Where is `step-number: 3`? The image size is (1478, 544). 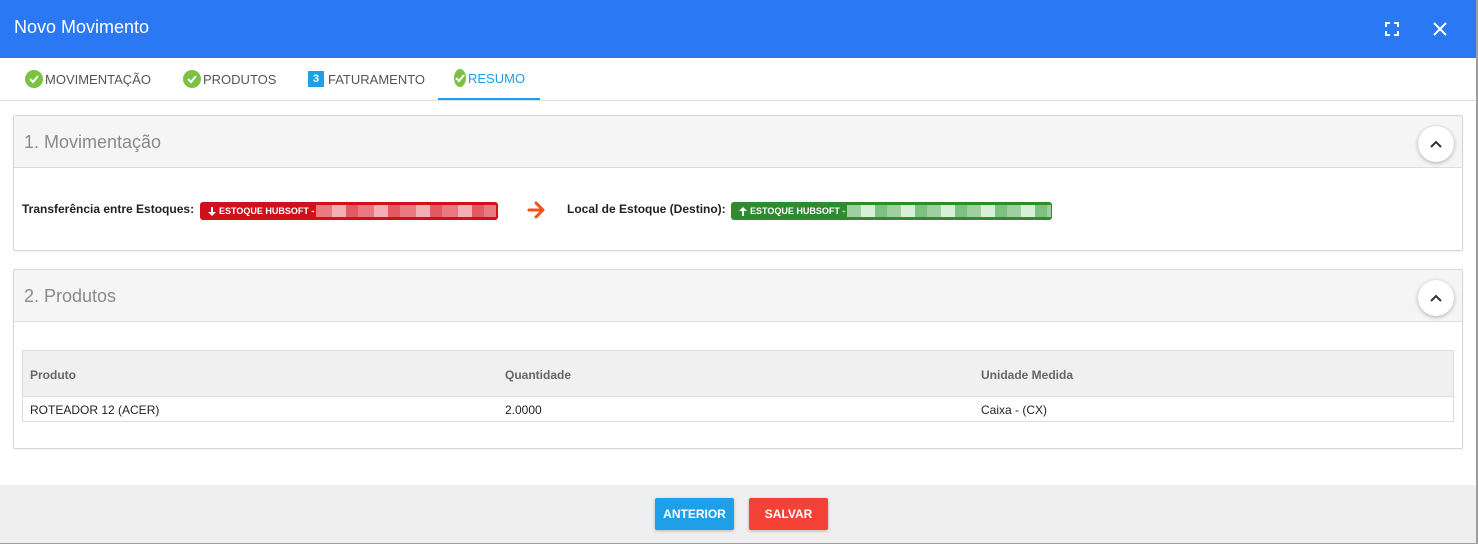
step-number: 3 is located at coordinates (316, 79).